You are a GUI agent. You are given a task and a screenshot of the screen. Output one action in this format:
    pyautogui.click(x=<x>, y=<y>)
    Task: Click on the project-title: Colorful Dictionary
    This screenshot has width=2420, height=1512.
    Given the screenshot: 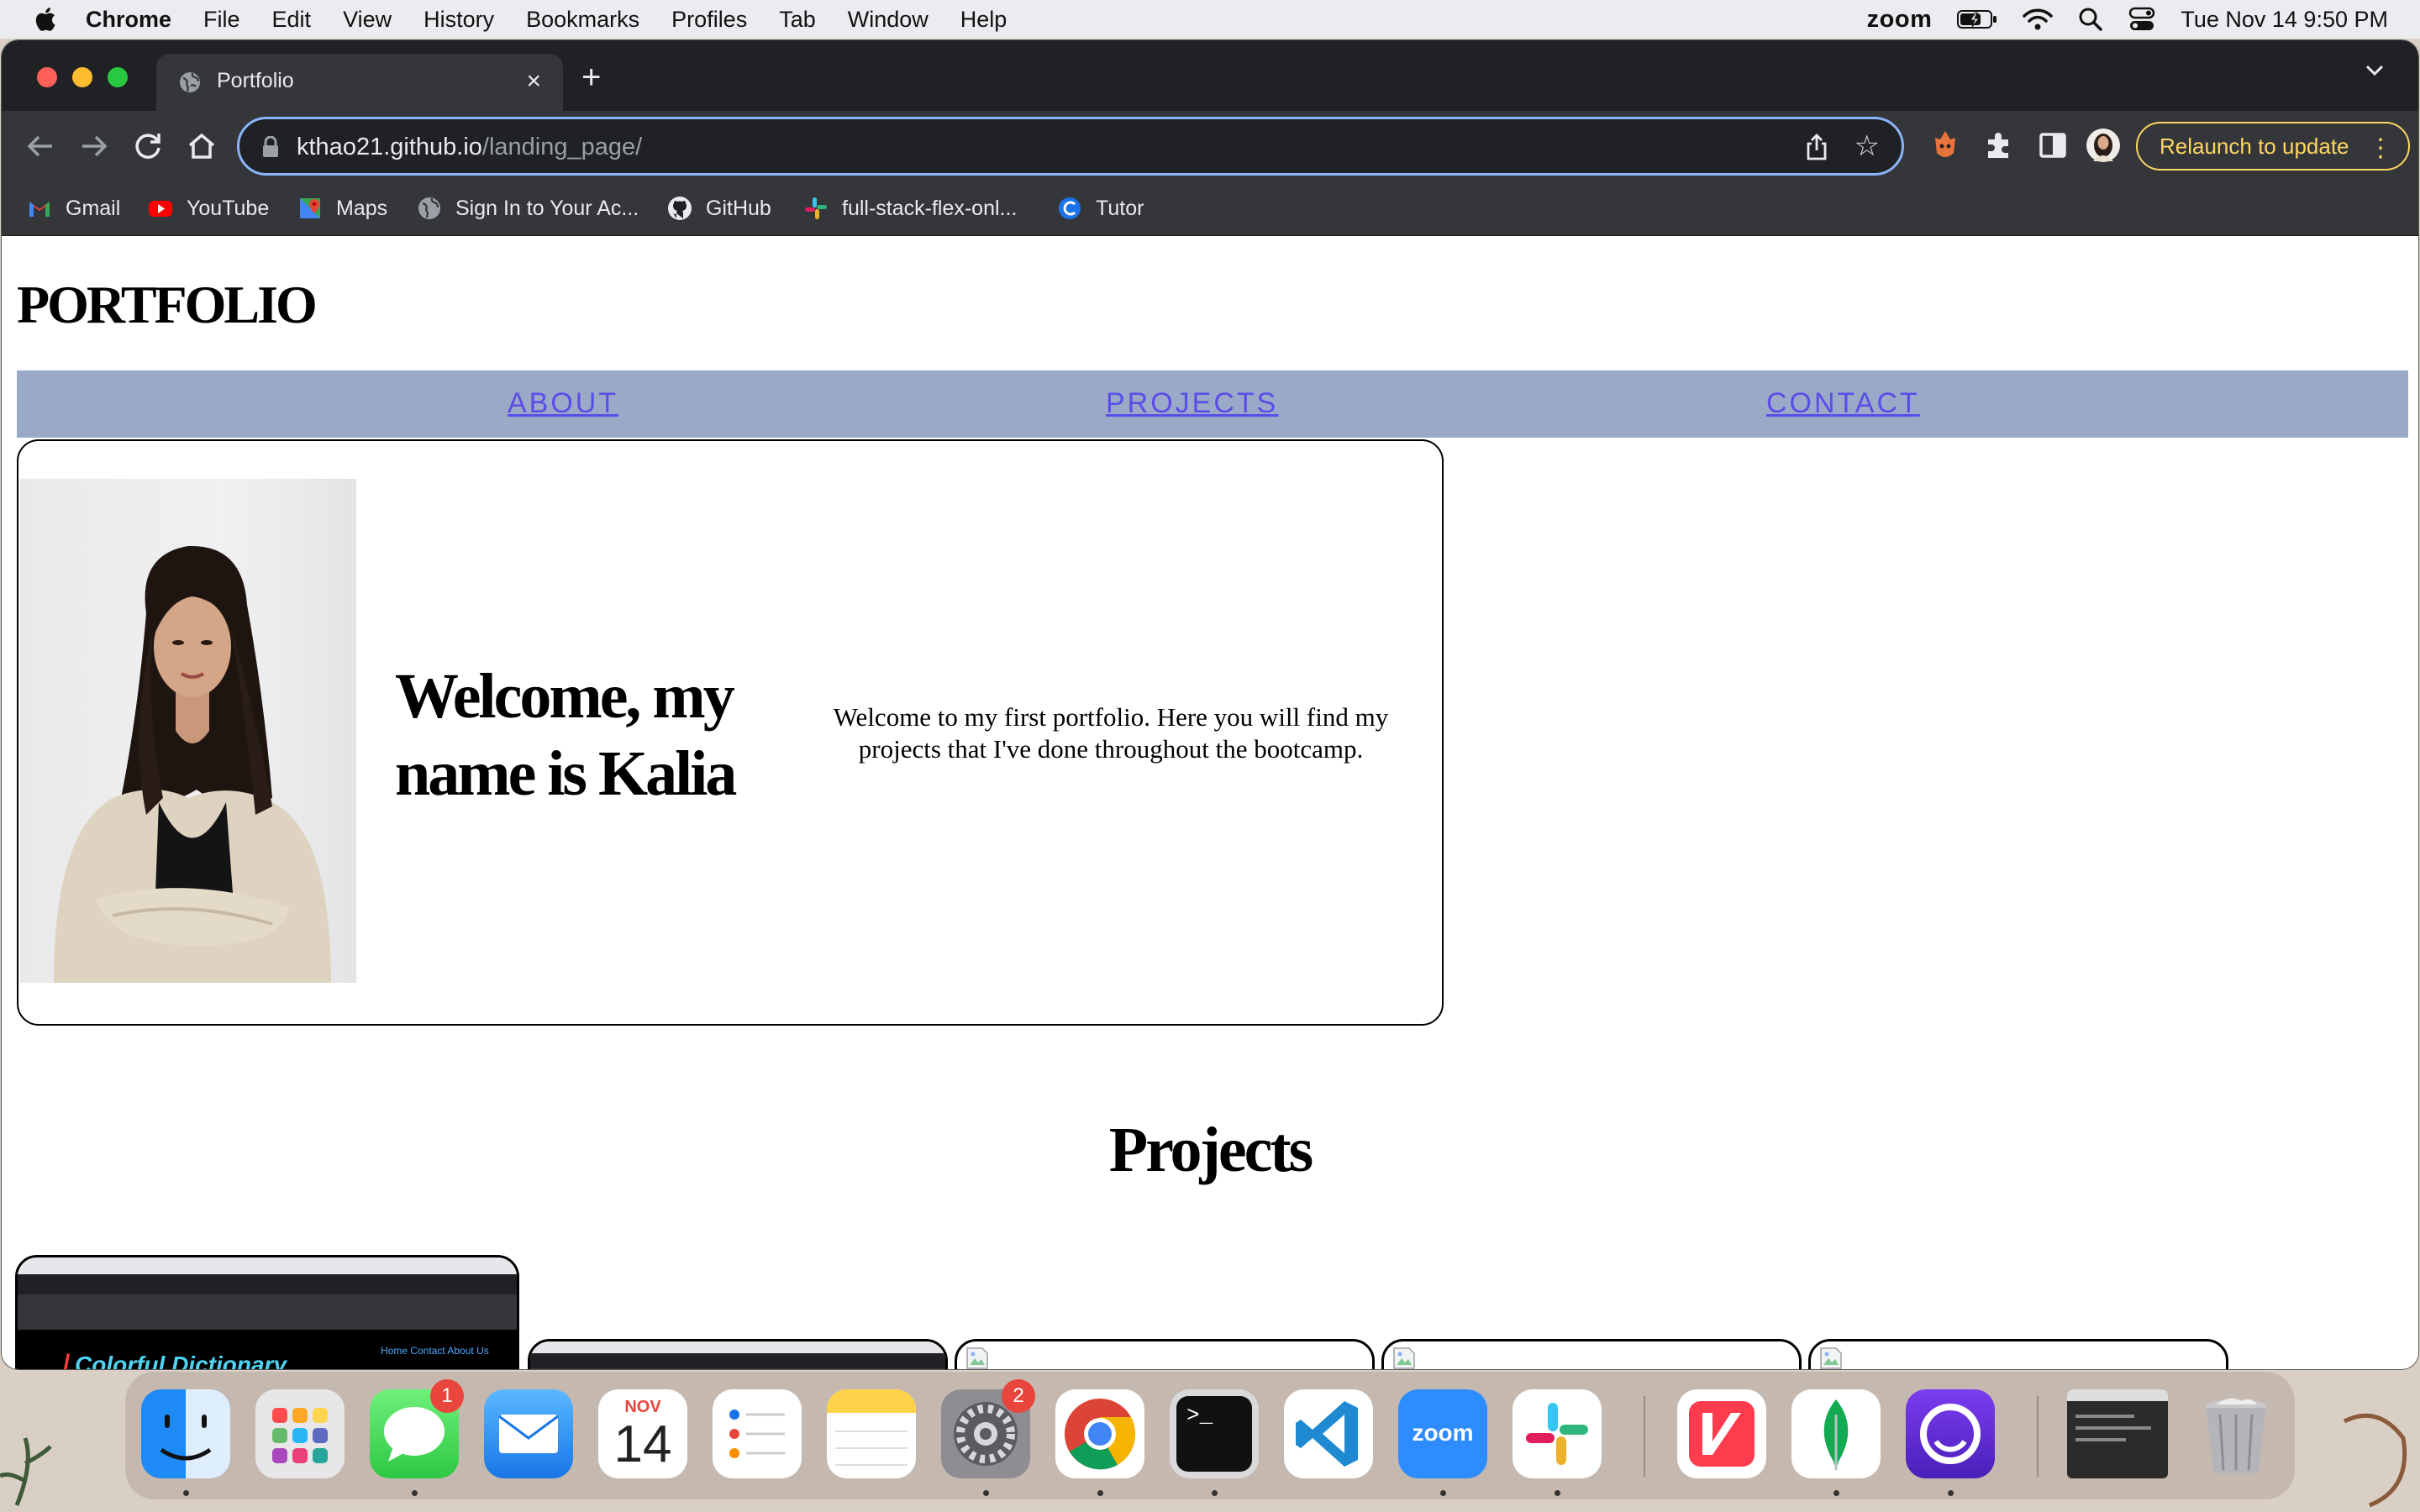 What is the action you would take?
    pyautogui.click(x=181, y=1360)
    